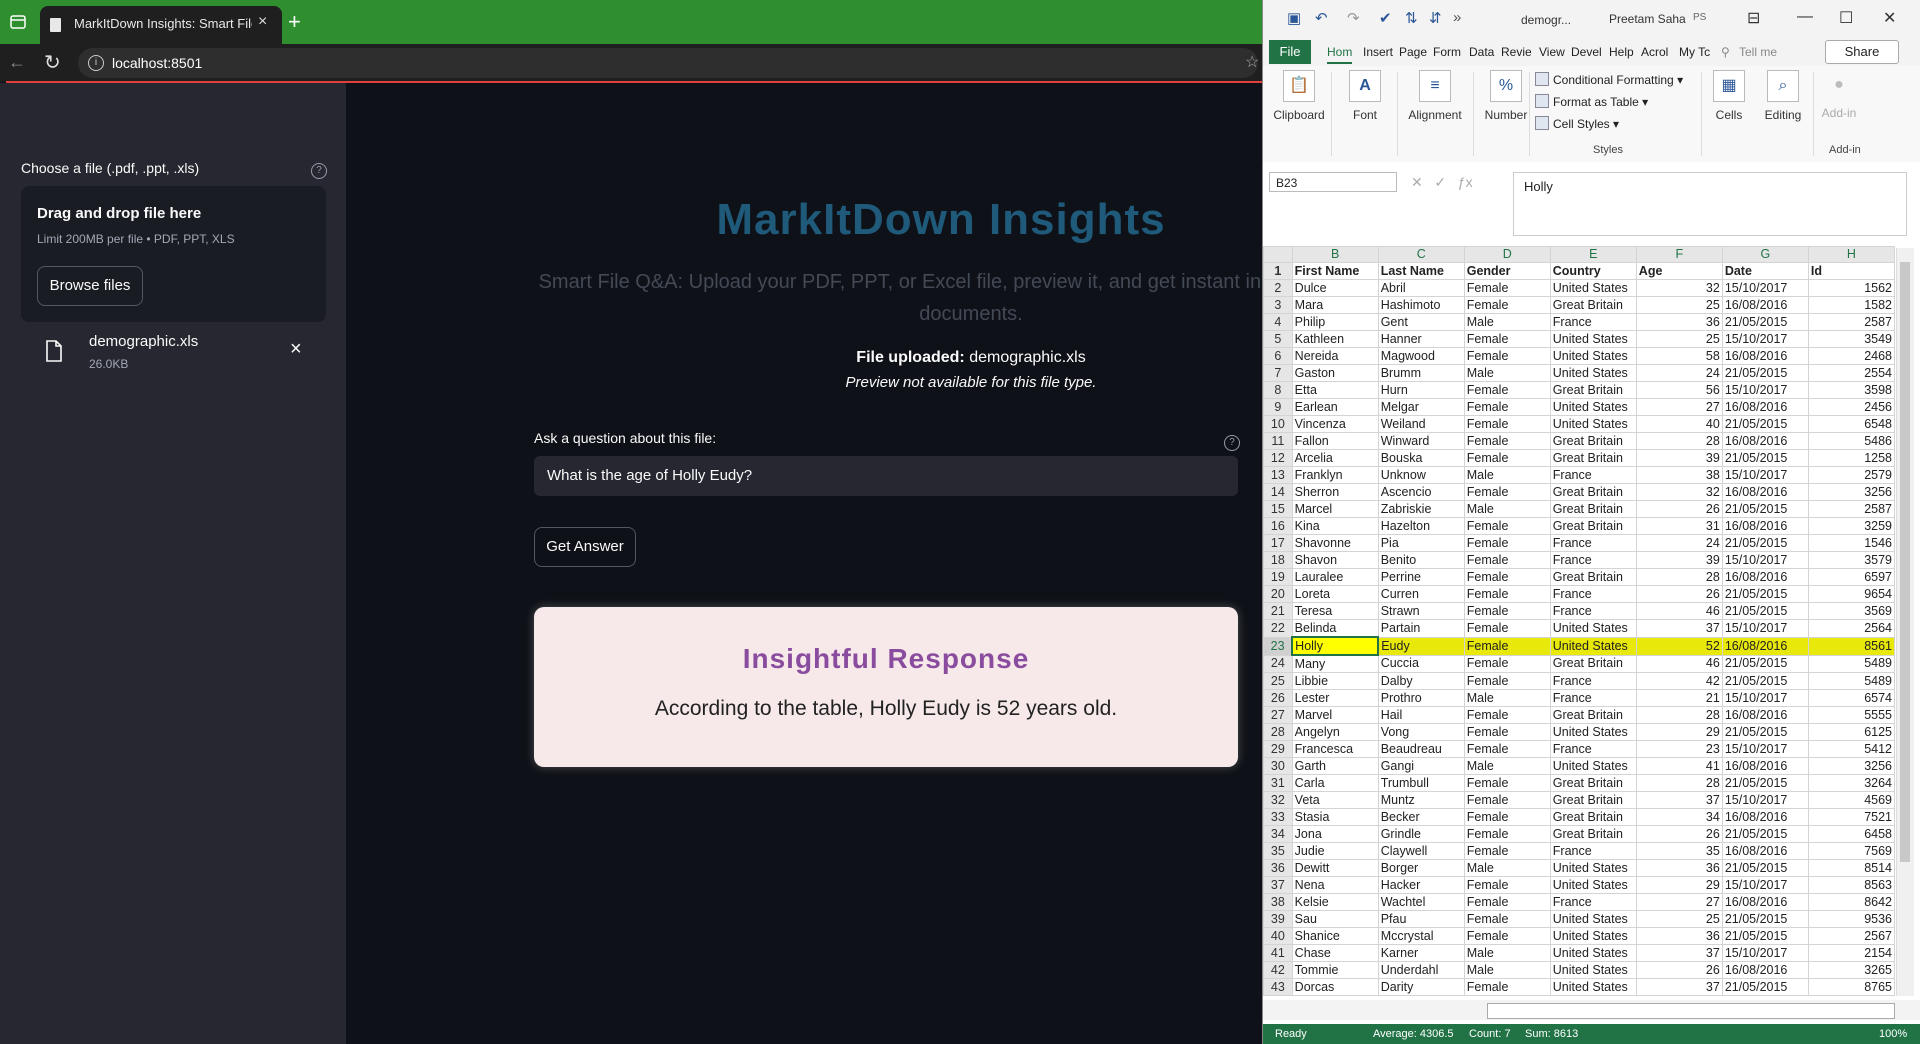 The width and height of the screenshot is (1920, 1044). What do you see at coordinates (1421, 288) in the screenshot?
I see `cell: Abril` at bounding box center [1421, 288].